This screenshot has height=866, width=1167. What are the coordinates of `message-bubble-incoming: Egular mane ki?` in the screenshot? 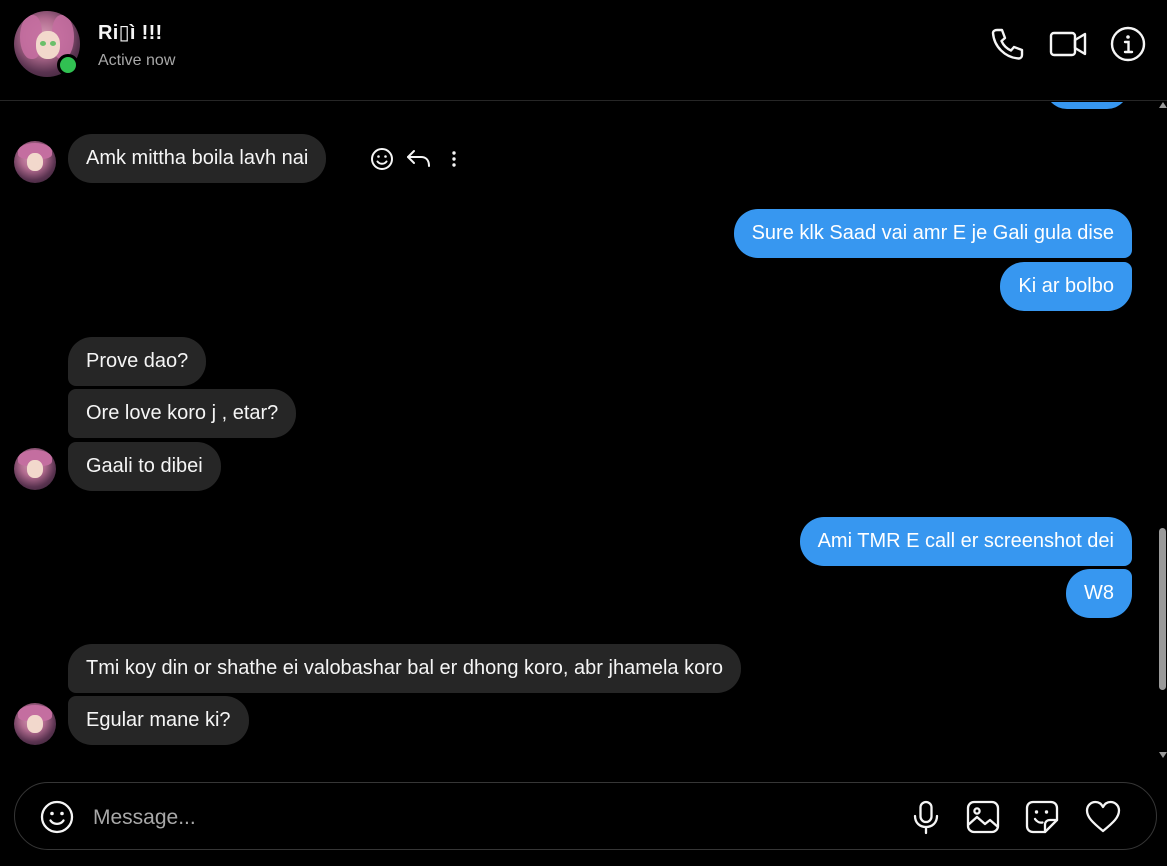 It's located at (158, 720).